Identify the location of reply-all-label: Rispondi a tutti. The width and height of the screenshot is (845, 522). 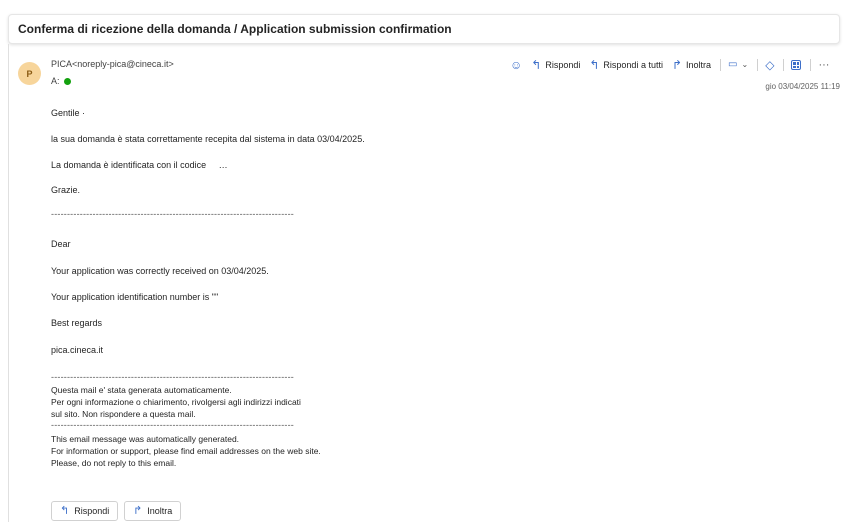
(633, 65).